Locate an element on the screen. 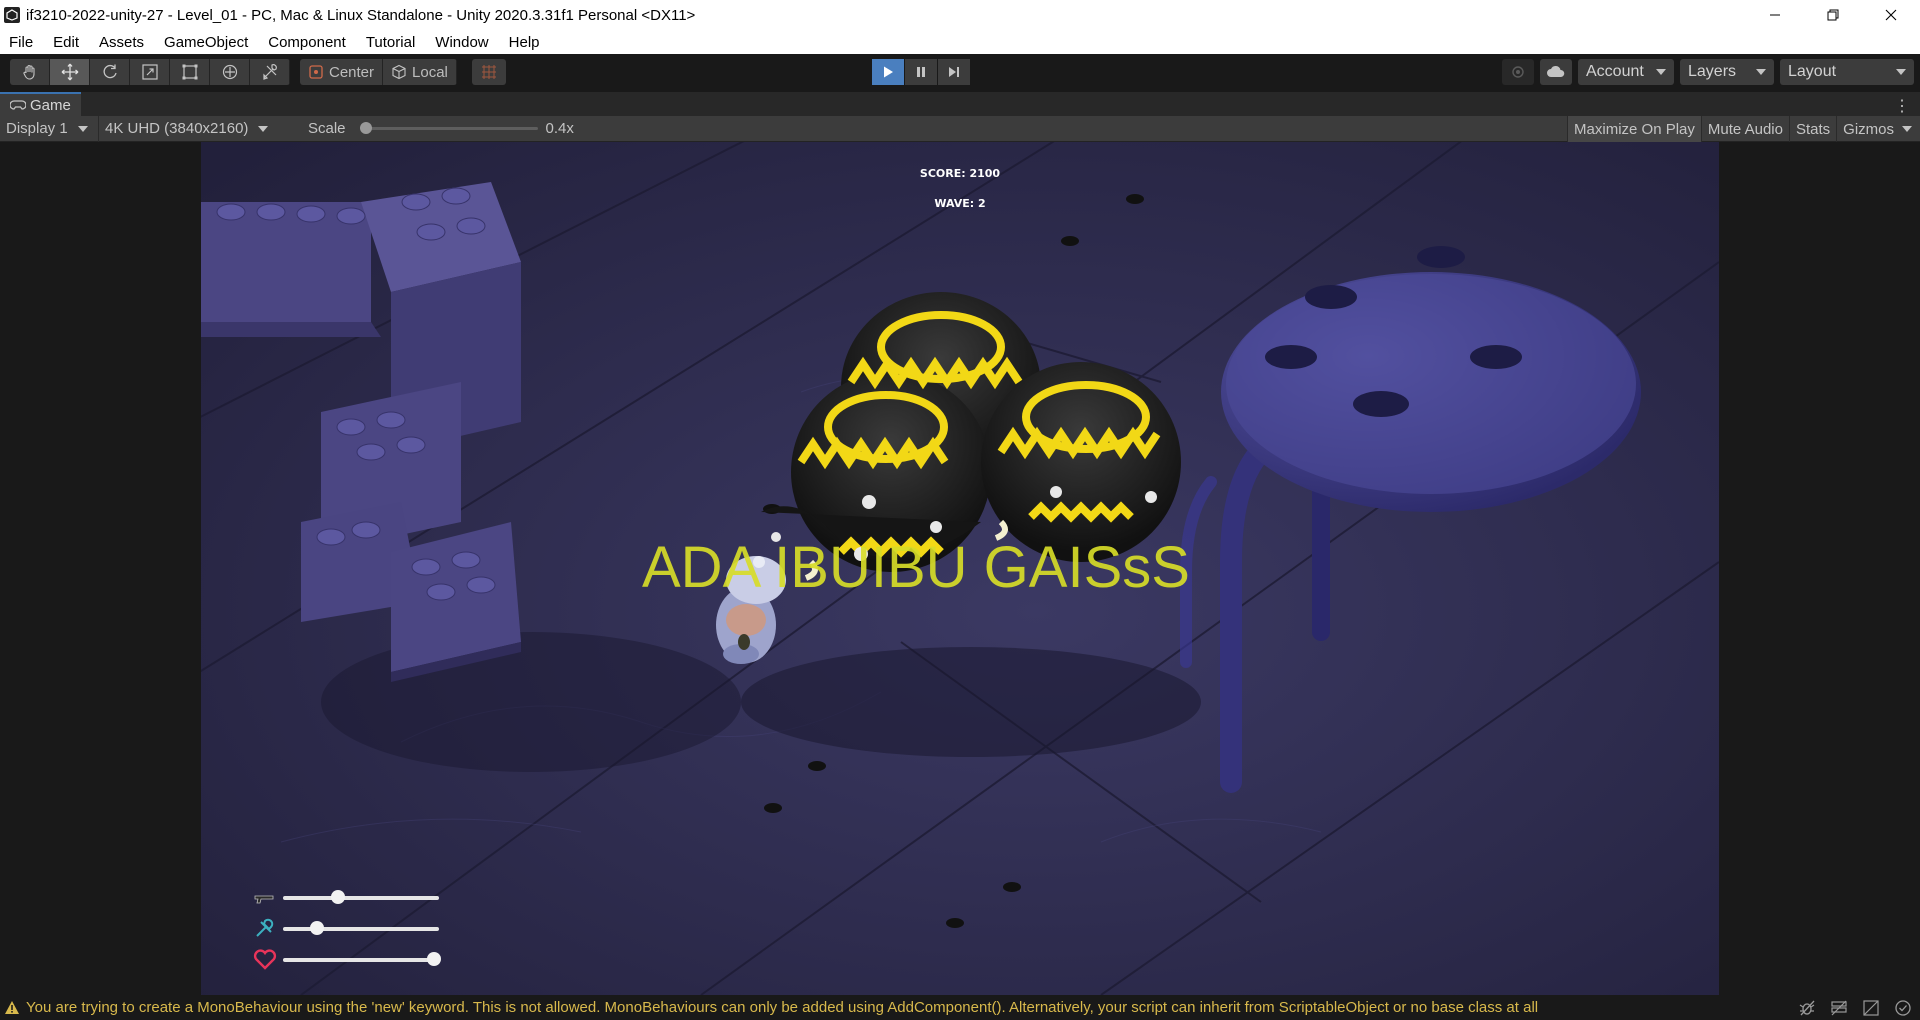 The width and height of the screenshot is (1920, 1020). menu-gameobject: GameObject is located at coordinates (206, 42).